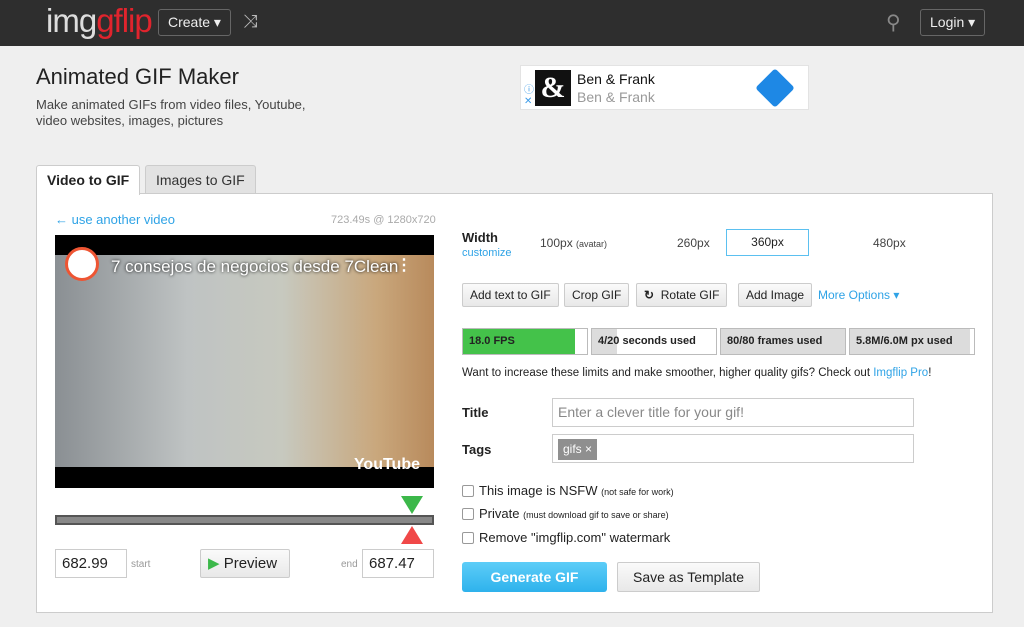  I want to click on fps-meter: 18.0 FPS, so click(525, 341).